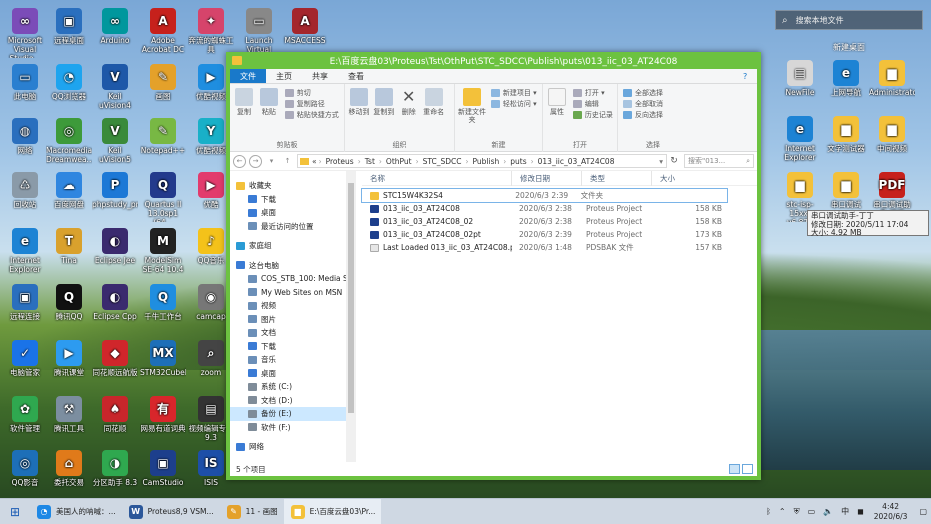  I want to click on recent-locations-button: ▾, so click(271, 161).